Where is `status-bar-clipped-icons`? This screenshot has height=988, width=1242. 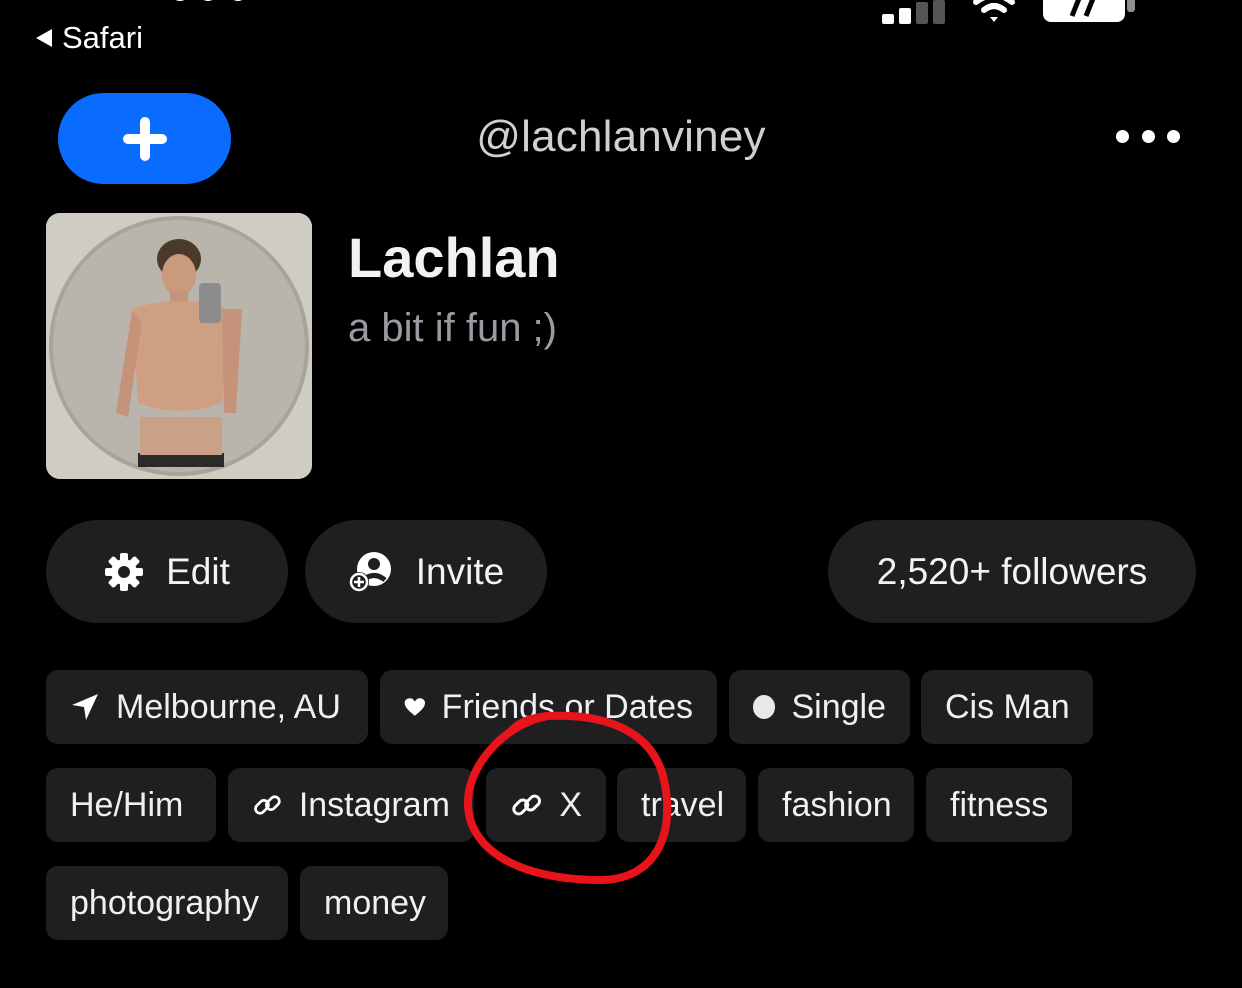
status-bar-clipped-icons is located at coordinates (209, 0).